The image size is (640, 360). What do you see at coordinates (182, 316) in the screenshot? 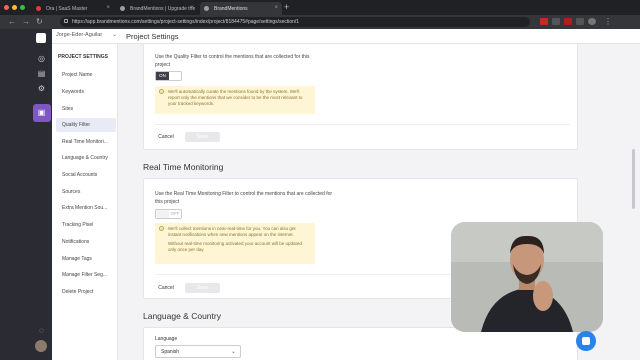
I see `language-country-title: Language & Country` at bounding box center [182, 316].